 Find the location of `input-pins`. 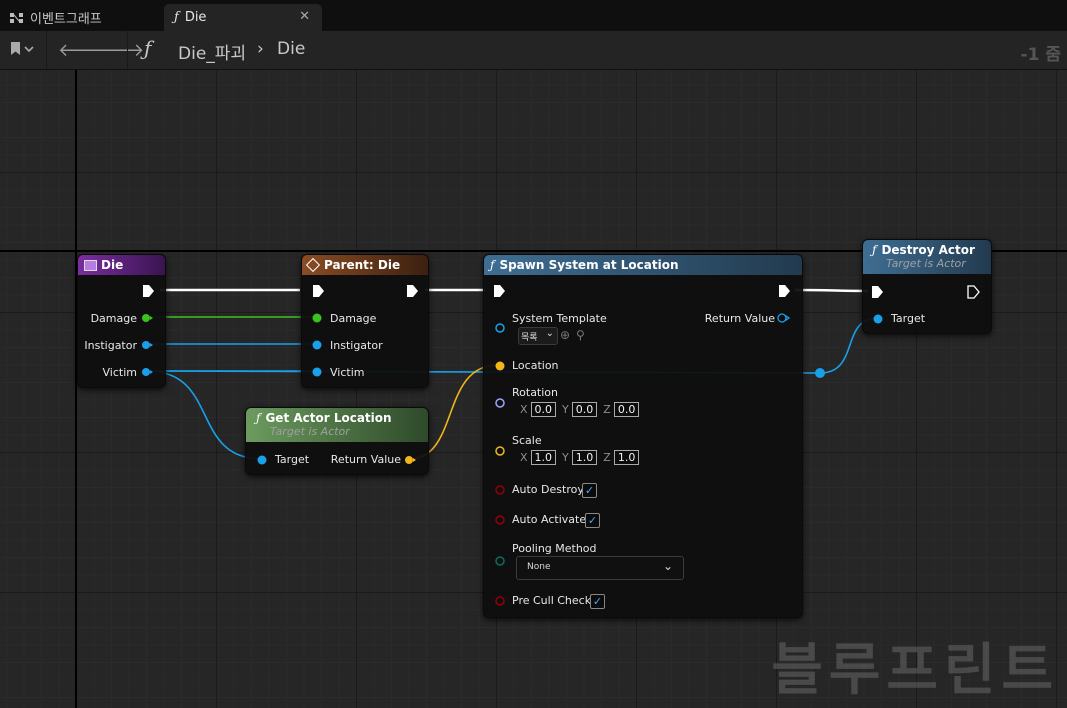

input-pins is located at coordinates (318, 348).